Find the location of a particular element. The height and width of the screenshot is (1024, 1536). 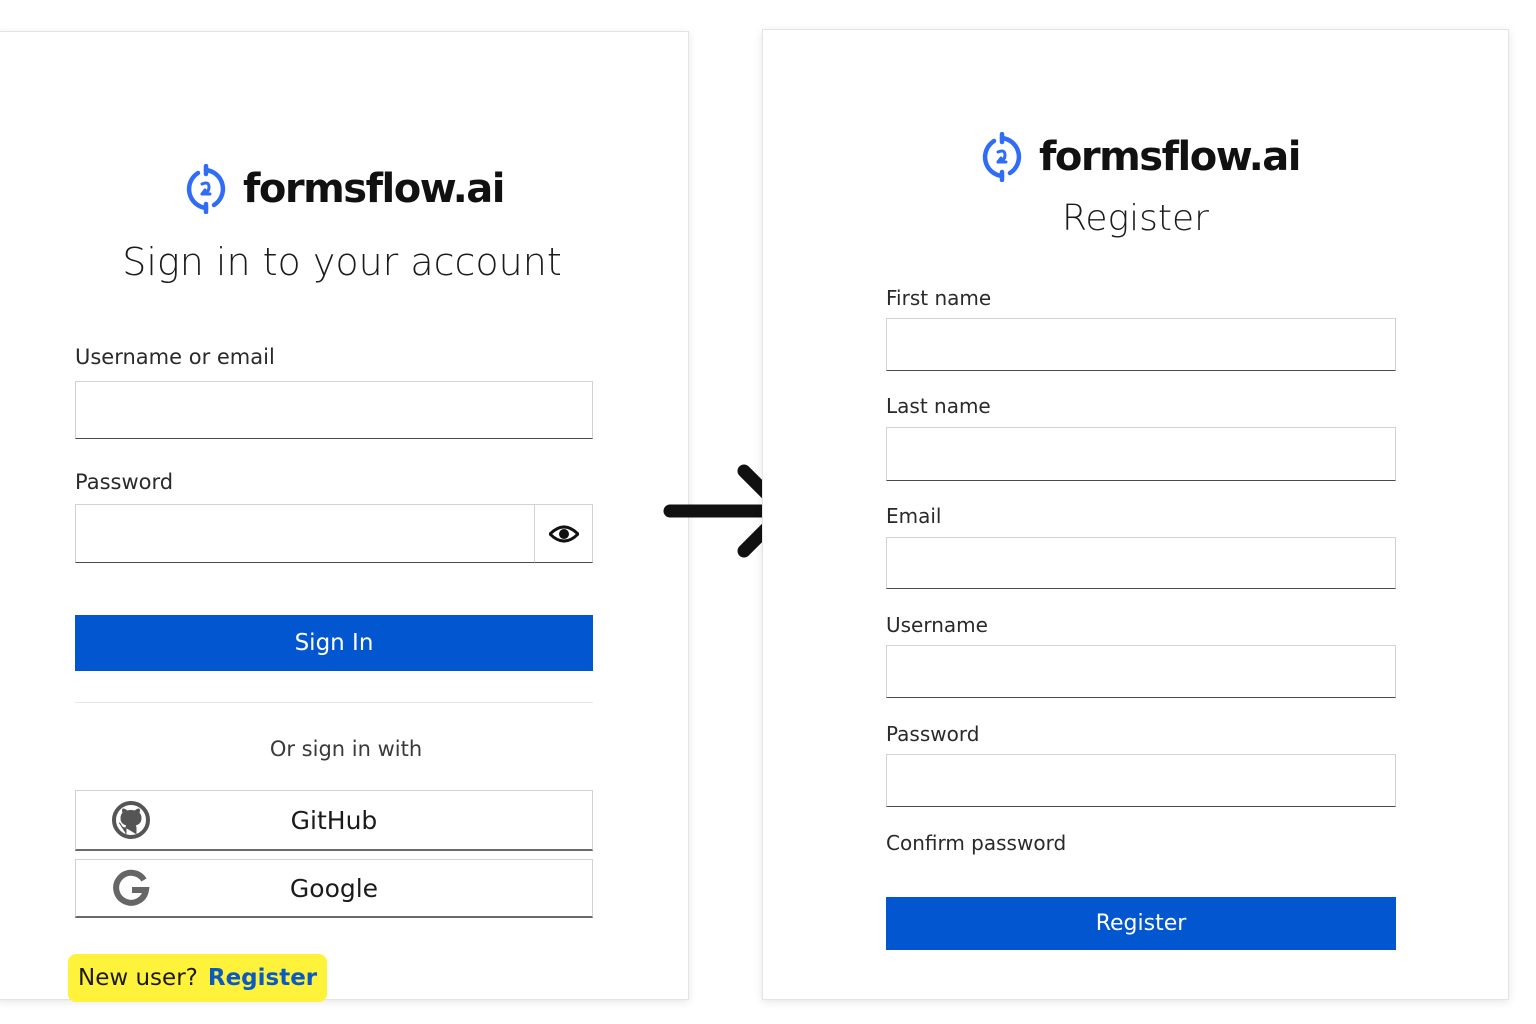

last-name-input is located at coordinates (1141, 454).